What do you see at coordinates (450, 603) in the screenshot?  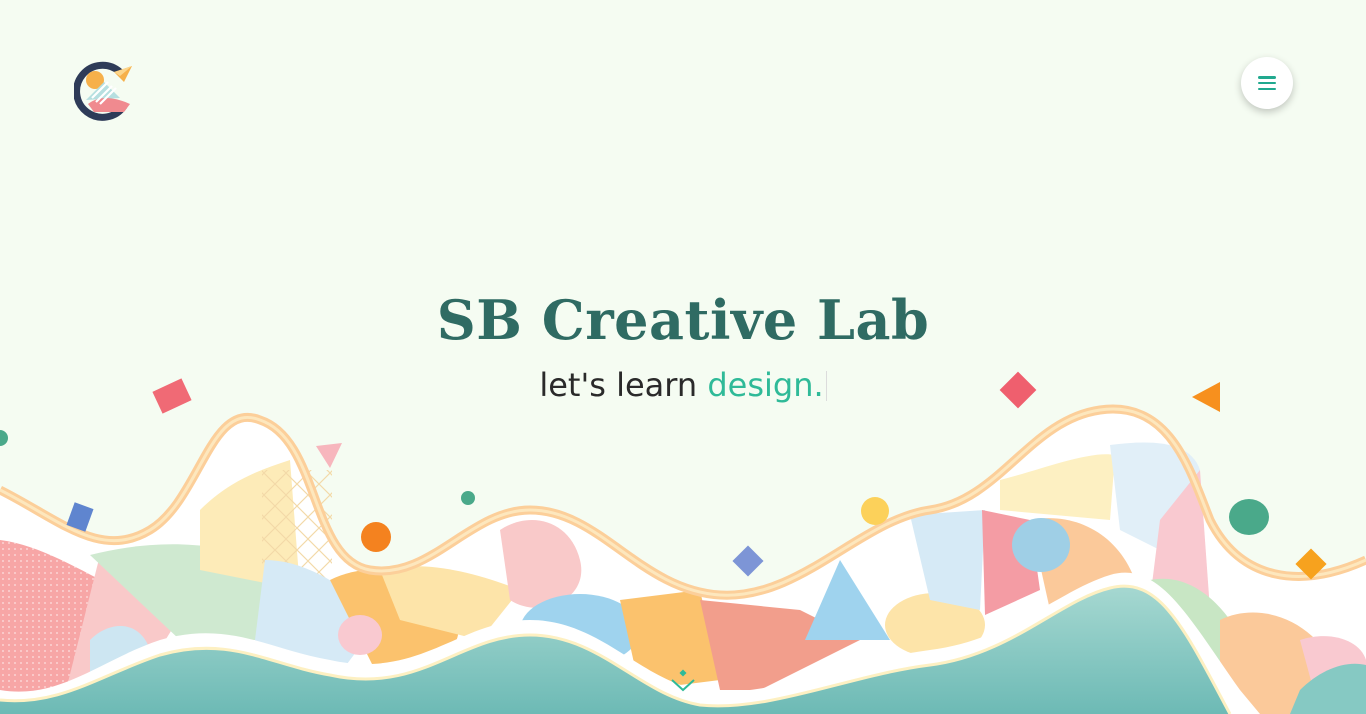 I see `blob-cream` at bounding box center [450, 603].